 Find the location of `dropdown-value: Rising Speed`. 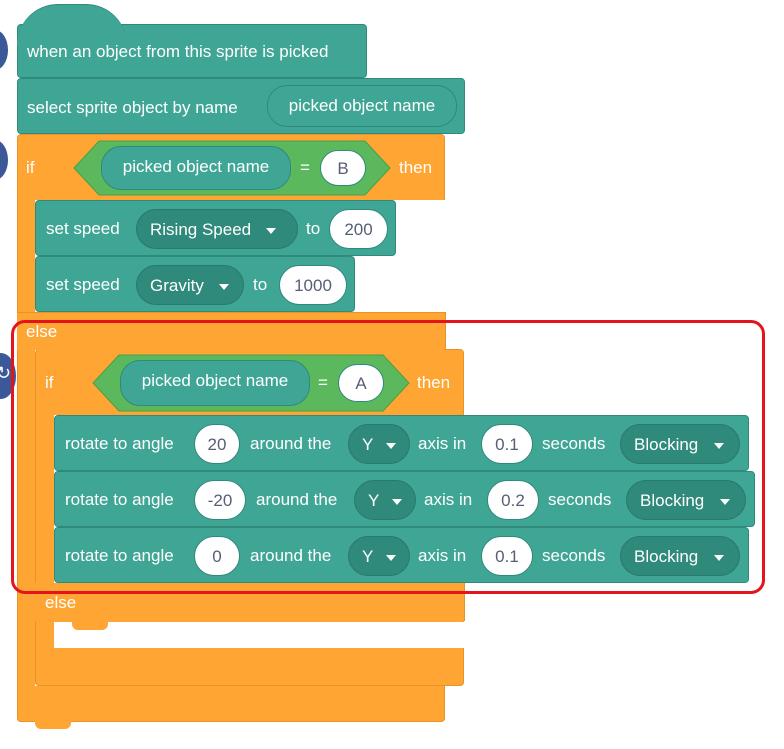

dropdown-value: Rising Speed is located at coordinates (201, 229).